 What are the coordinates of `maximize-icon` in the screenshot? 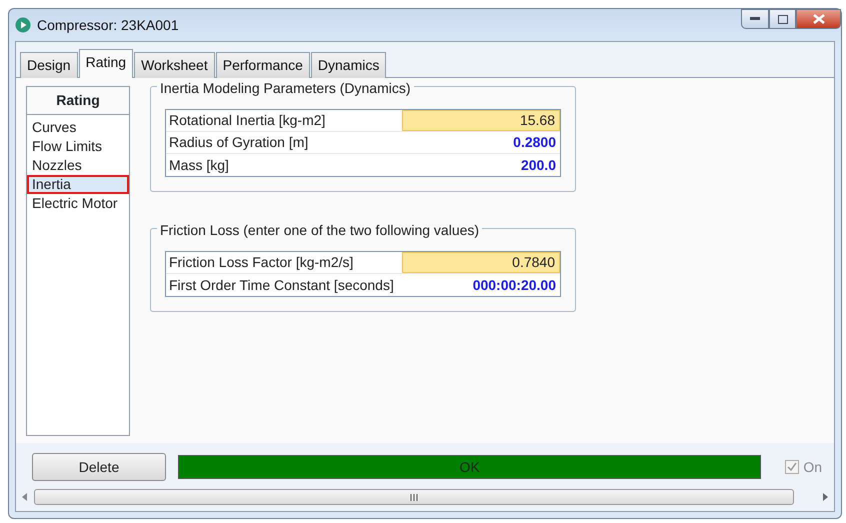 It's located at (783, 19).